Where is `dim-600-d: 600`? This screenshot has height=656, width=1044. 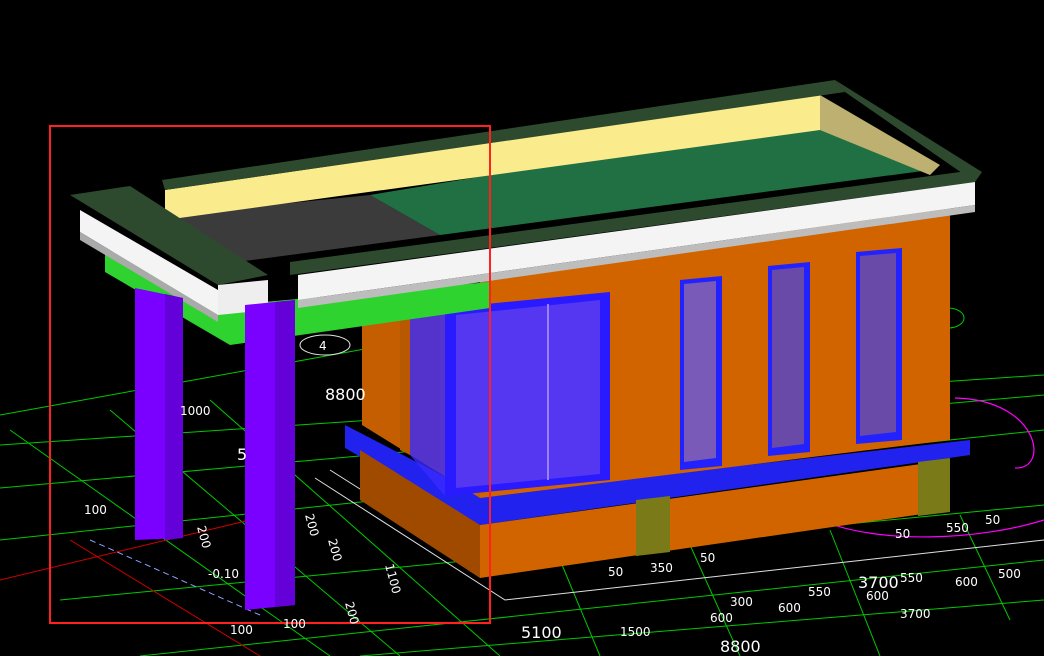 dim-600-d: 600 is located at coordinates (966, 582).